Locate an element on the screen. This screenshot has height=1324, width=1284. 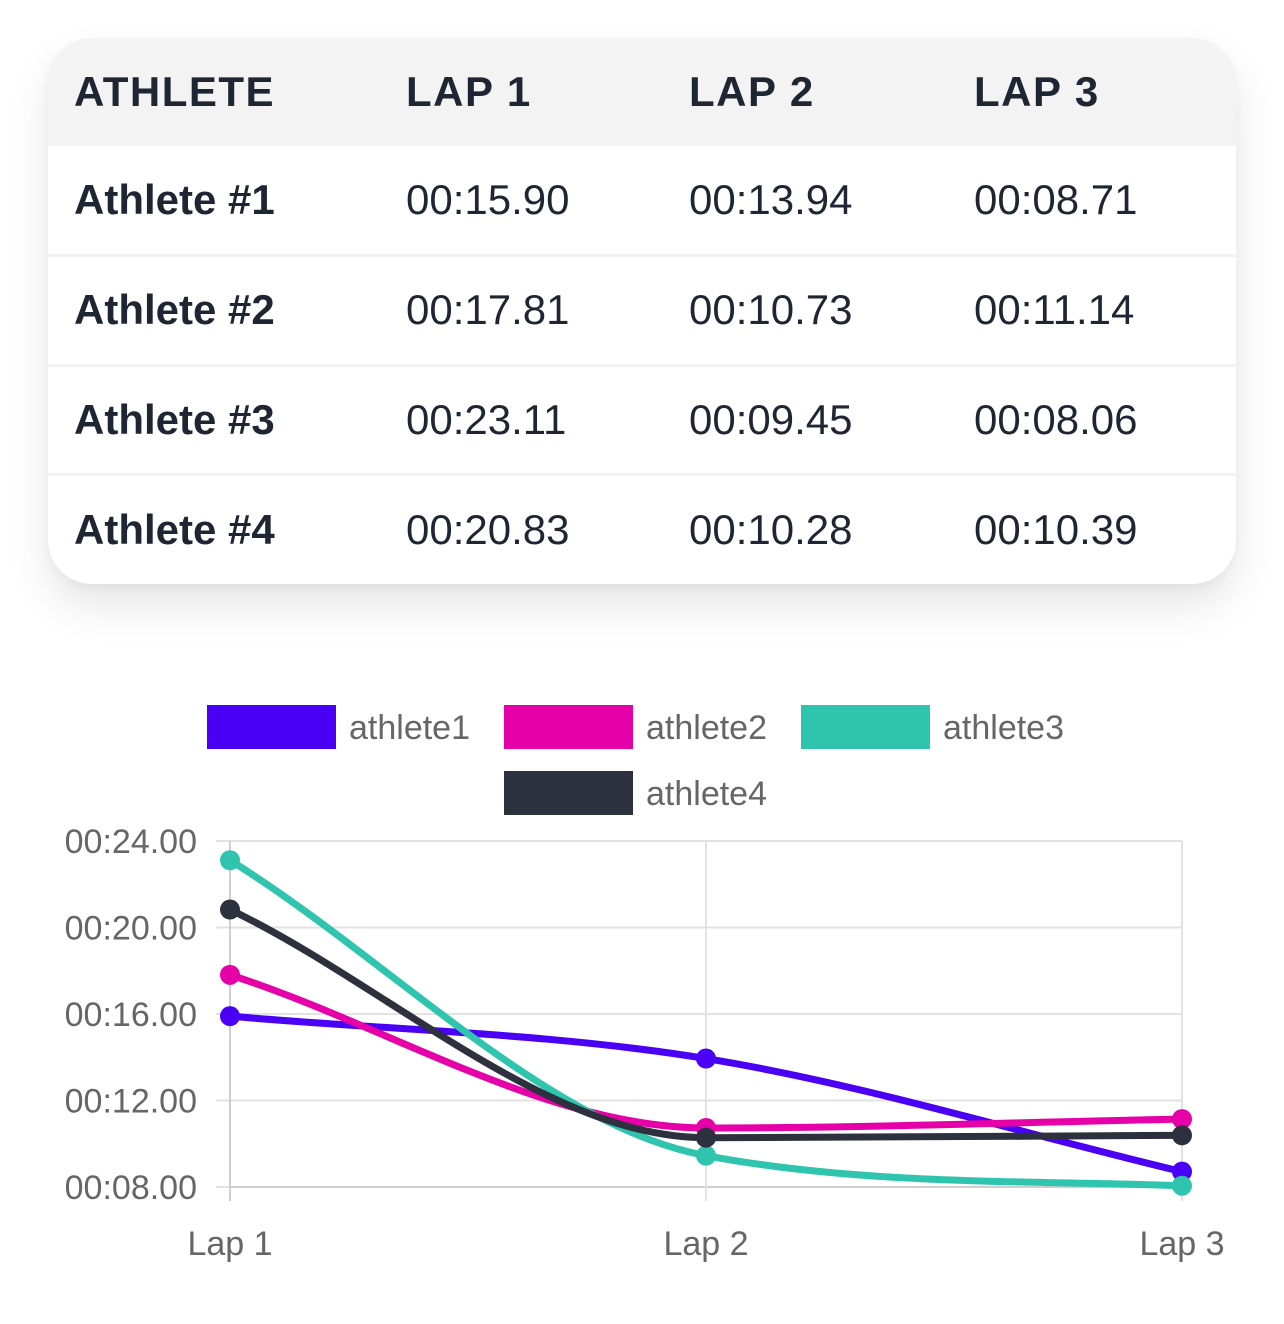
data-point-athlete2 is located at coordinates (230, 974).